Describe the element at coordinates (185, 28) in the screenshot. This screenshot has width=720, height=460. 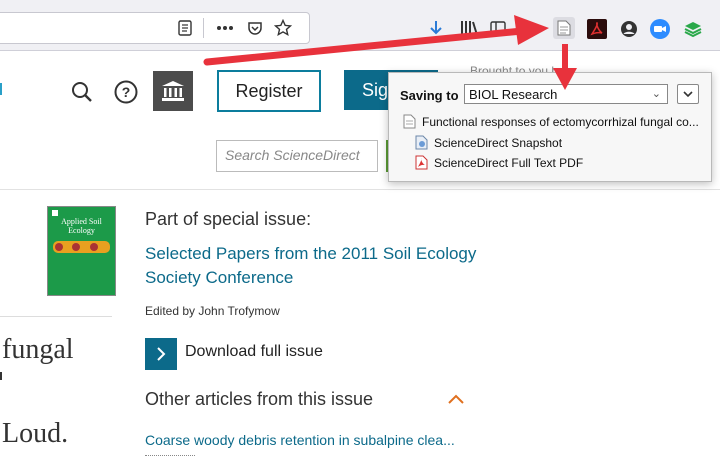
I see `reader-view-icon` at that location.